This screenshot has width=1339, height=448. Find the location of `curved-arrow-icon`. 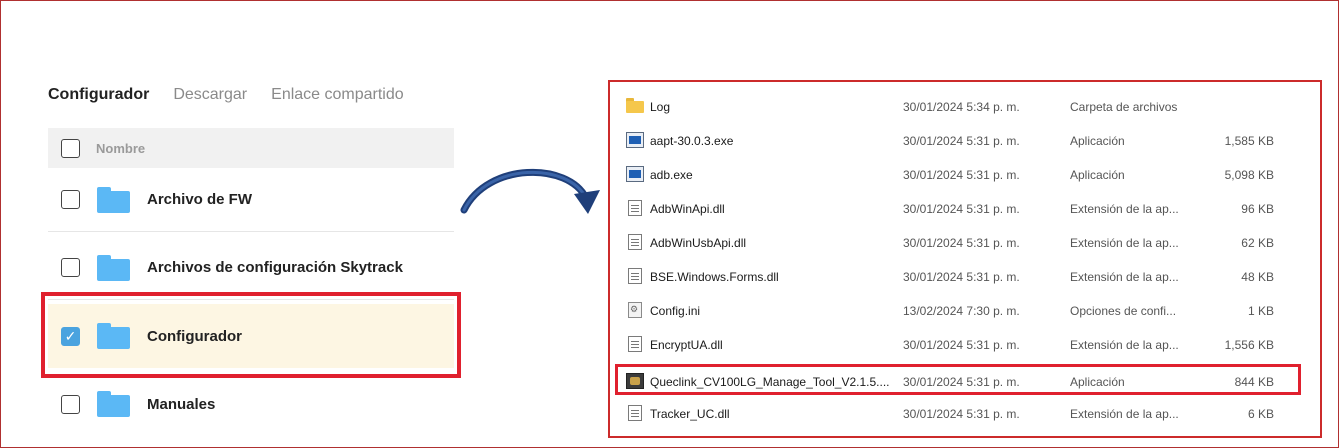

curved-arrow-icon is located at coordinates (530, 191).